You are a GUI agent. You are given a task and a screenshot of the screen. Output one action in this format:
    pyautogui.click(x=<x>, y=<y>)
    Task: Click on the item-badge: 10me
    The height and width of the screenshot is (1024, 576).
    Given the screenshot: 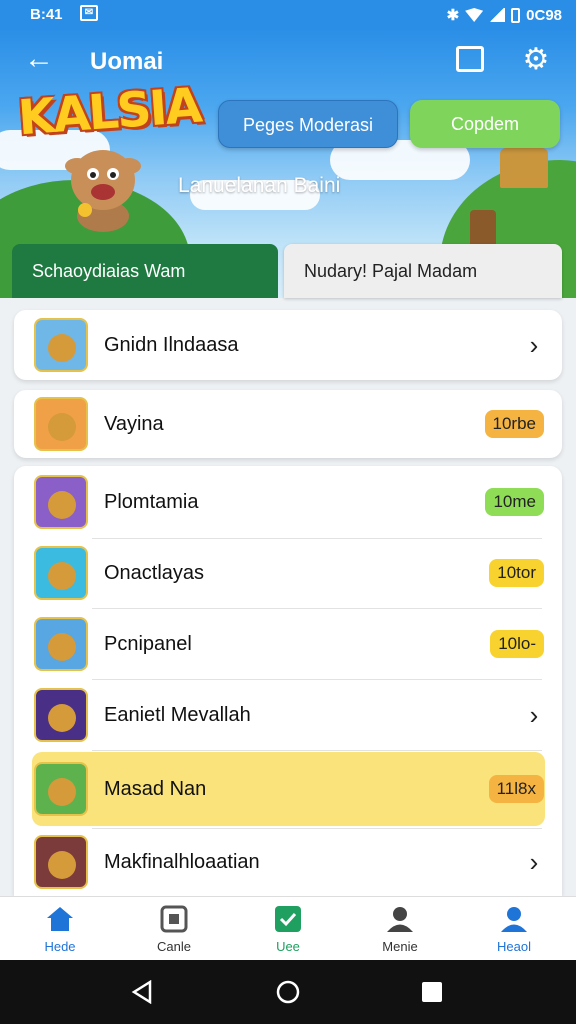 What is the action you would take?
    pyautogui.click(x=514, y=502)
    